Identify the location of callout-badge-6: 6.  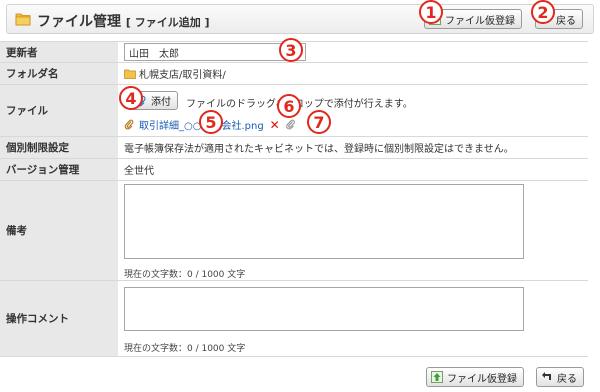
(289, 106).